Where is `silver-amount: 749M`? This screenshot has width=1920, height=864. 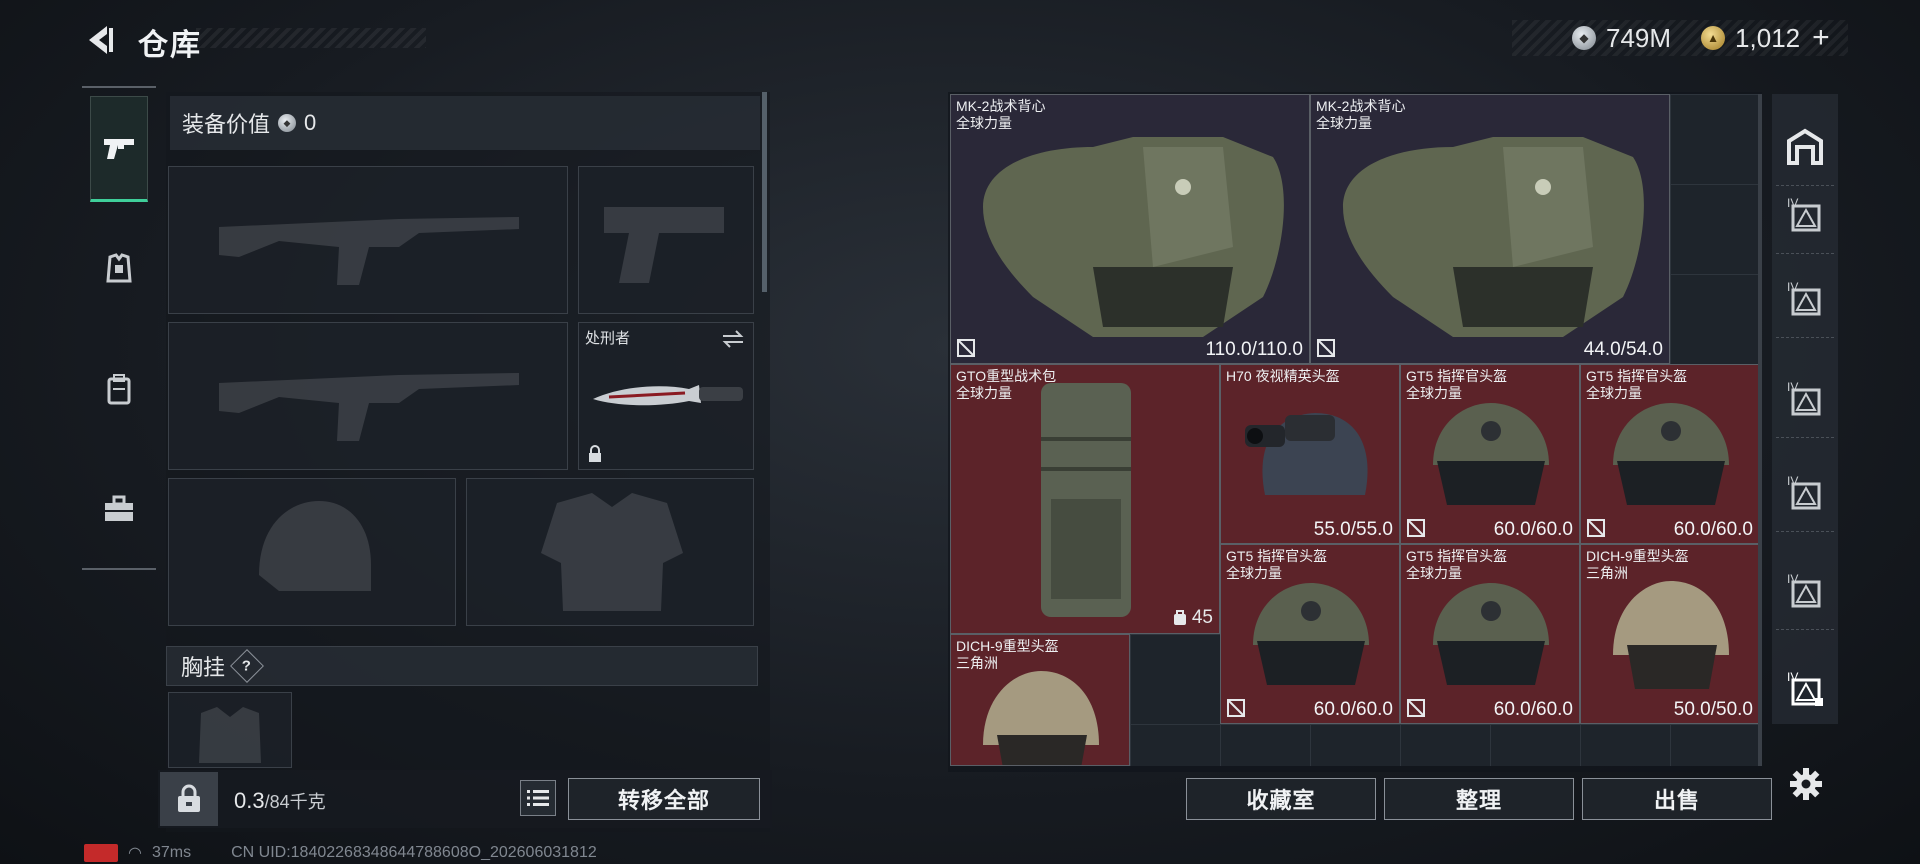
silver-amount: 749M is located at coordinates (1639, 37).